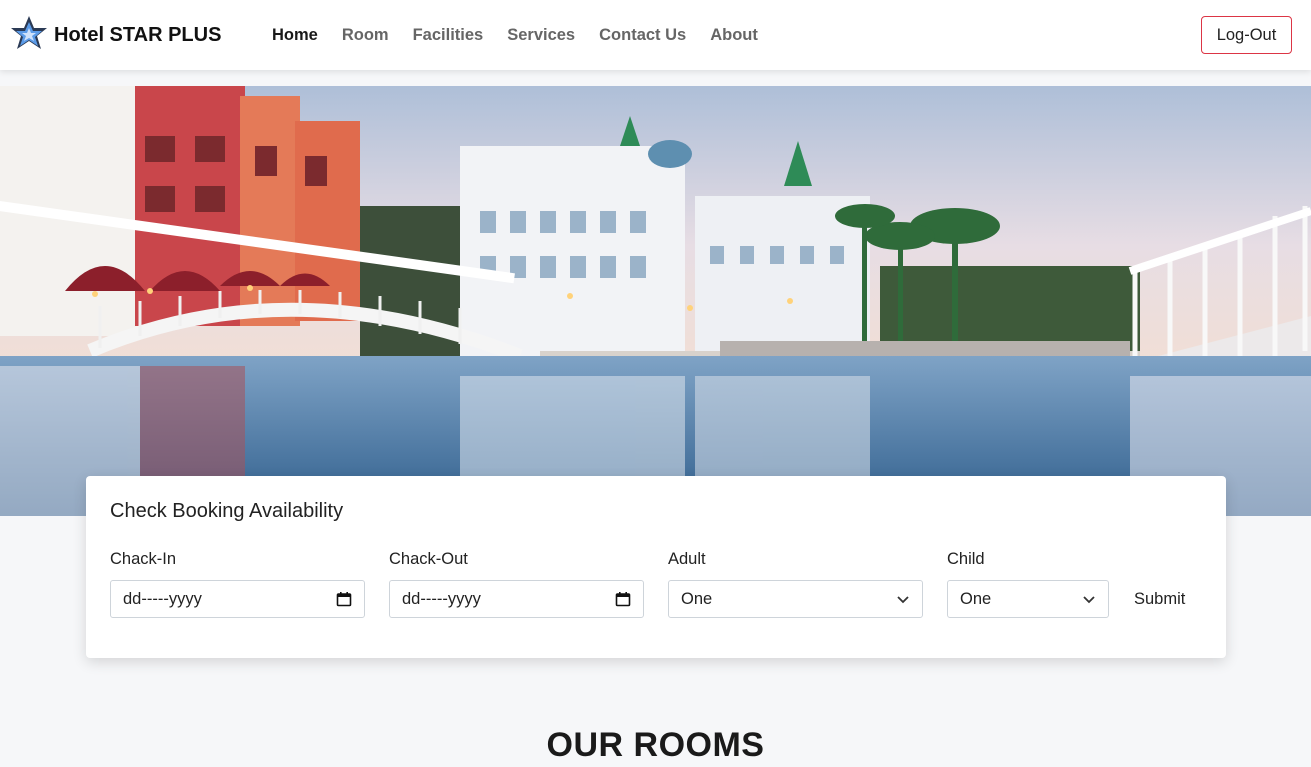 The height and width of the screenshot is (767, 1311). I want to click on check-out-value: dd-----yyyy, so click(441, 598).